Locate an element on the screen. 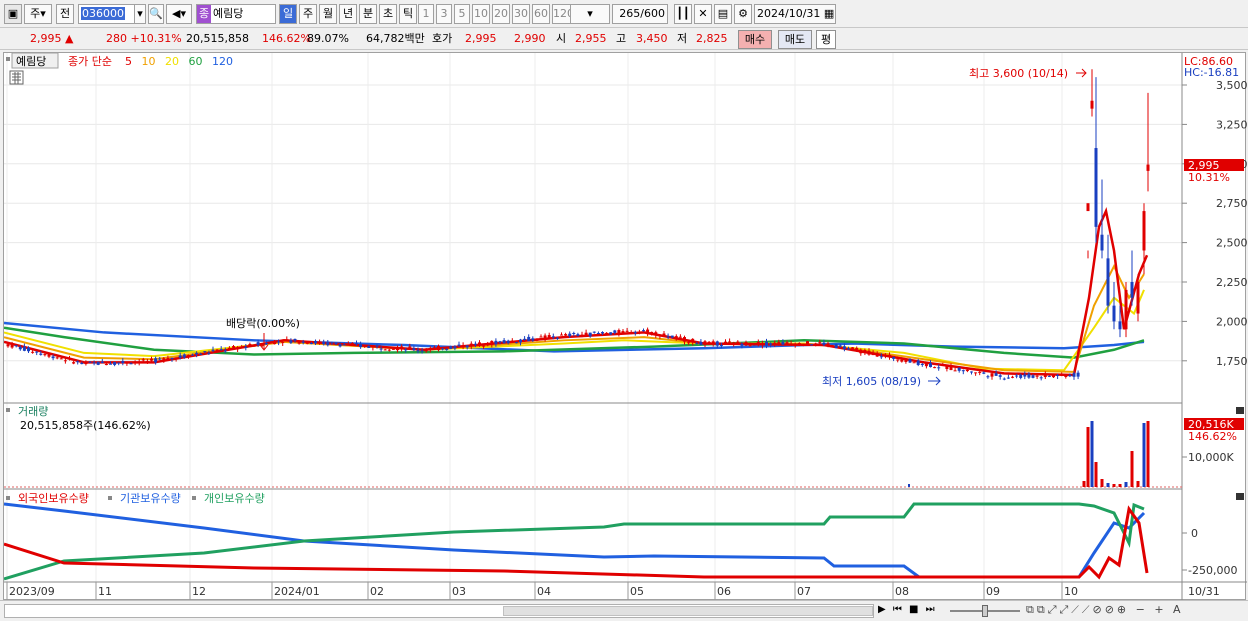 This screenshot has height=621, width=1248. legend: 예림당 종가 단순 5 10 20 60 120 is located at coordinates (119, 69).